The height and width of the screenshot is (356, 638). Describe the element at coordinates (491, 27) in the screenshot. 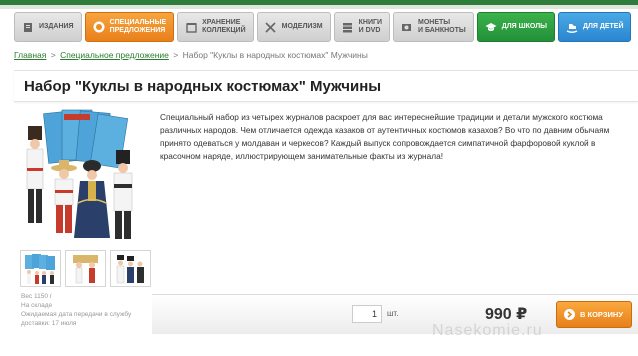

I see `graduation-cap-icon` at that location.